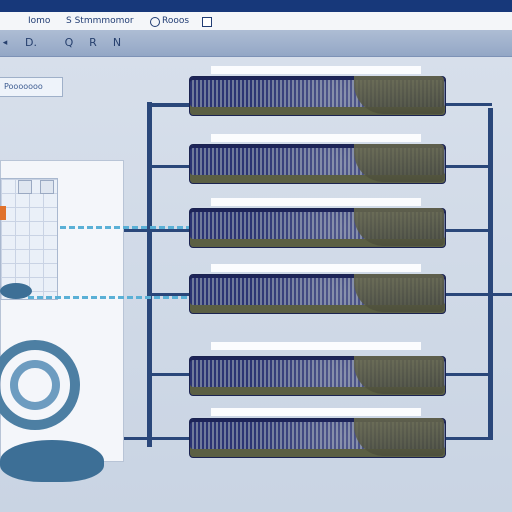 This screenshot has height=512, width=512. I want to click on window-icon, so click(207, 22).